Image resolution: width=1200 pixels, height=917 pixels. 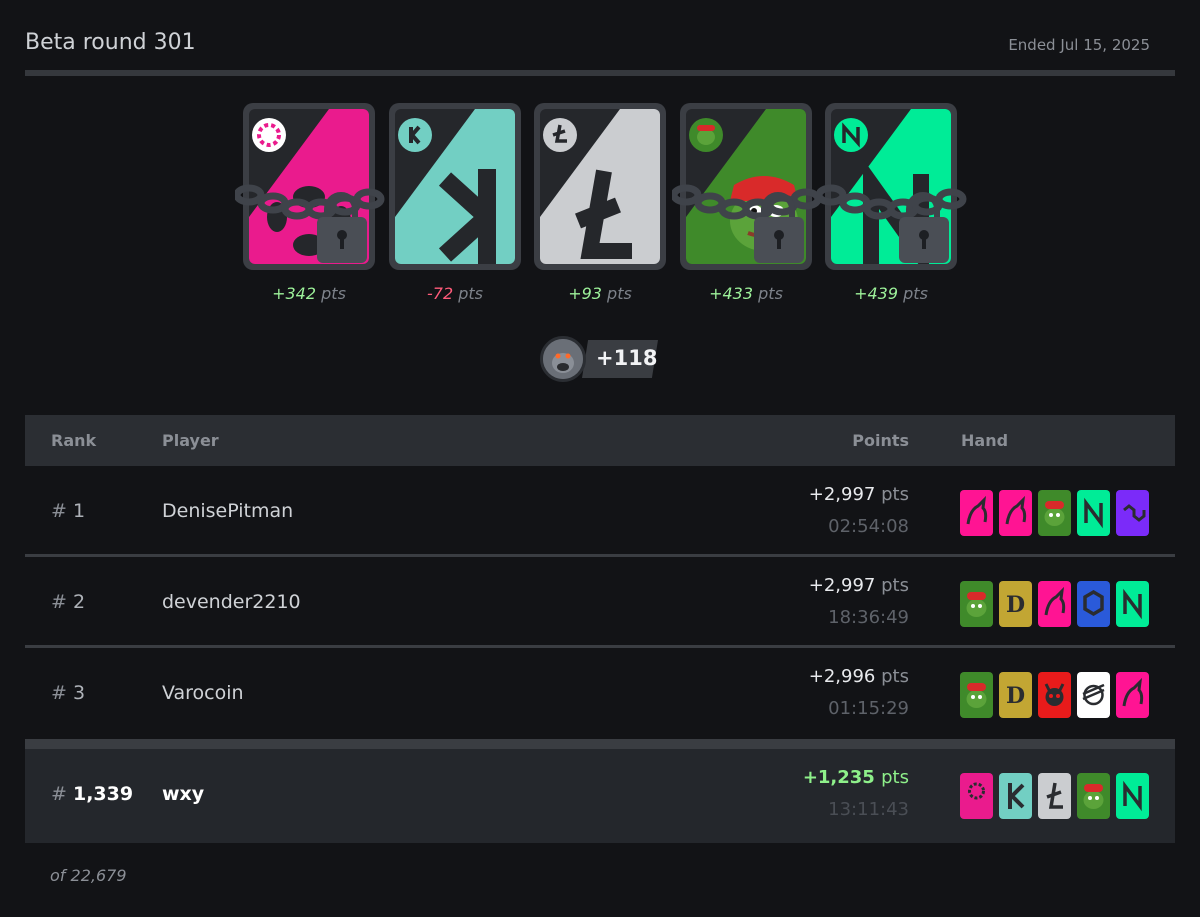 I want to click on table-row: # 1 DenisePitman +2,997 pts 02:54:08, so click(x=600, y=511).